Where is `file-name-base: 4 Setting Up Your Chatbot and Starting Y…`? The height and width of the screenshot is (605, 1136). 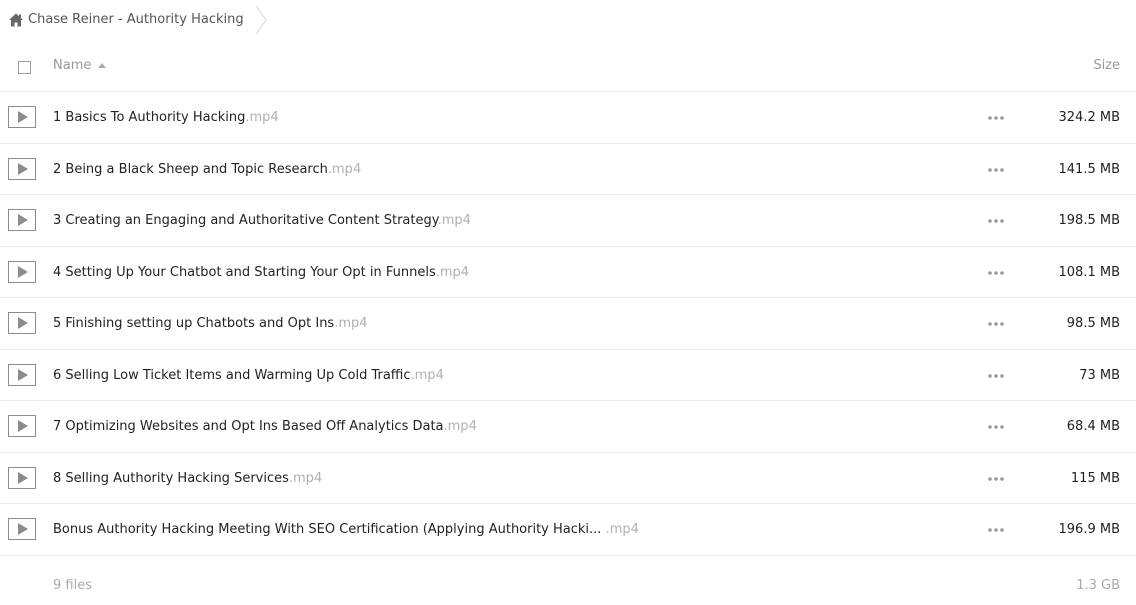 file-name-base: 4 Setting Up Your Chatbot and Starting Y… is located at coordinates (244, 272).